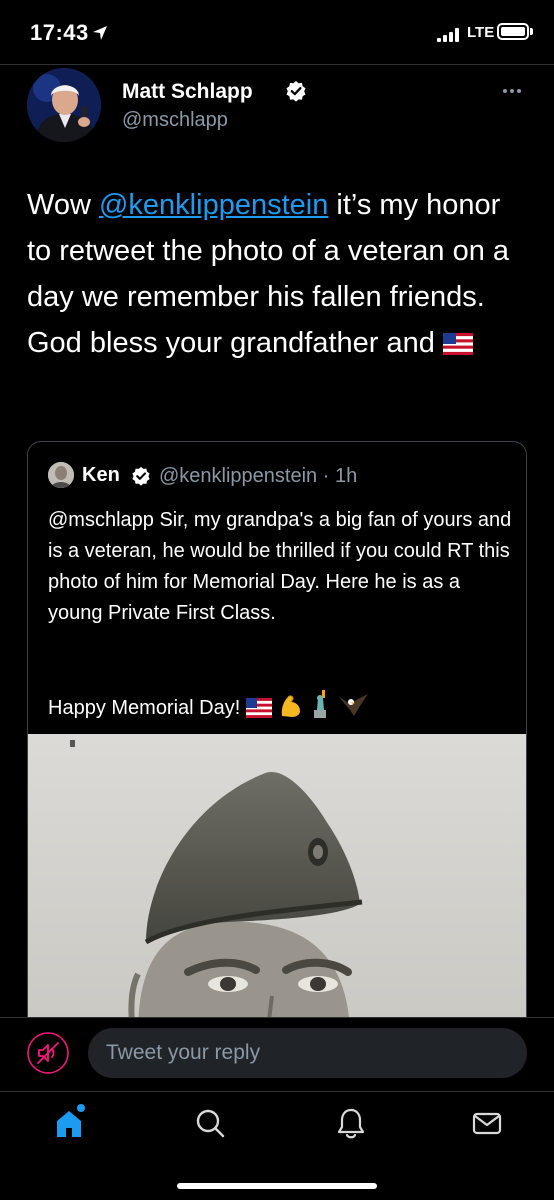 The height and width of the screenshot is (1200, 554). I want to click on network-type: LTE, so click(481, 32).